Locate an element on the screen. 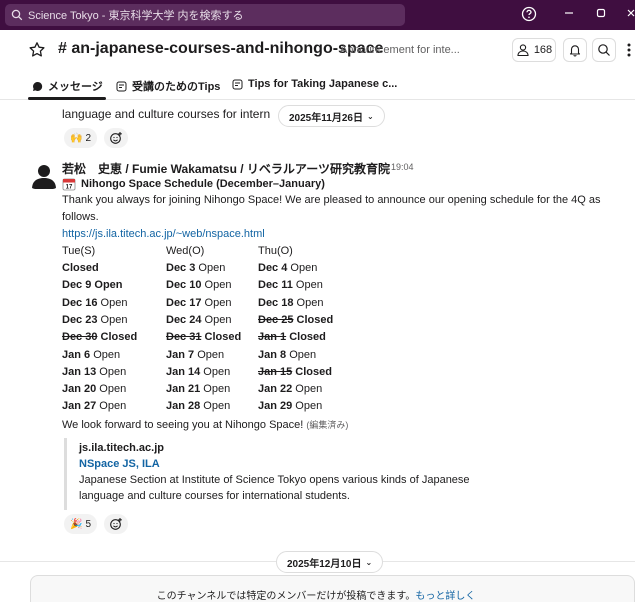  schedule-cell-thu: Dec 18 Open is located at coordinates (290, 303).